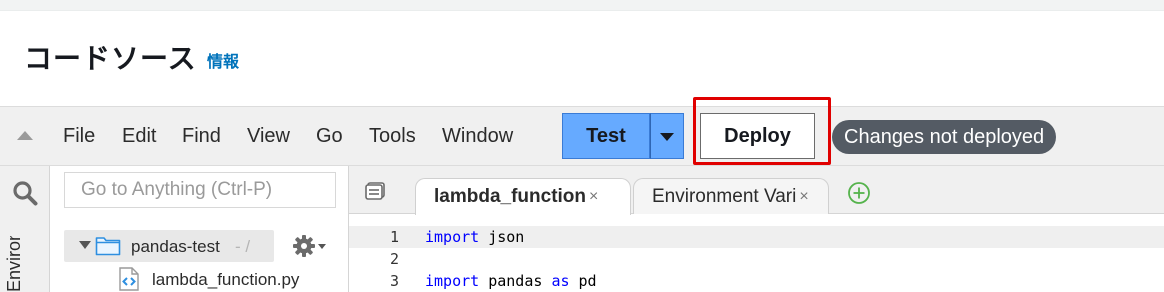  Describe the element at coordinates (394, 237) in the screenshot. I see `line-number: 1` at that location.